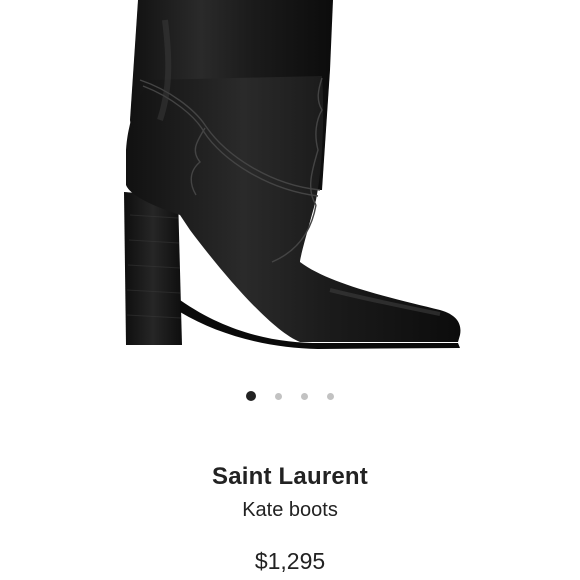 The width and height of the screenshot is (580, 580). I want to click on product-brand: Saint Laurent, so click(290, 477).